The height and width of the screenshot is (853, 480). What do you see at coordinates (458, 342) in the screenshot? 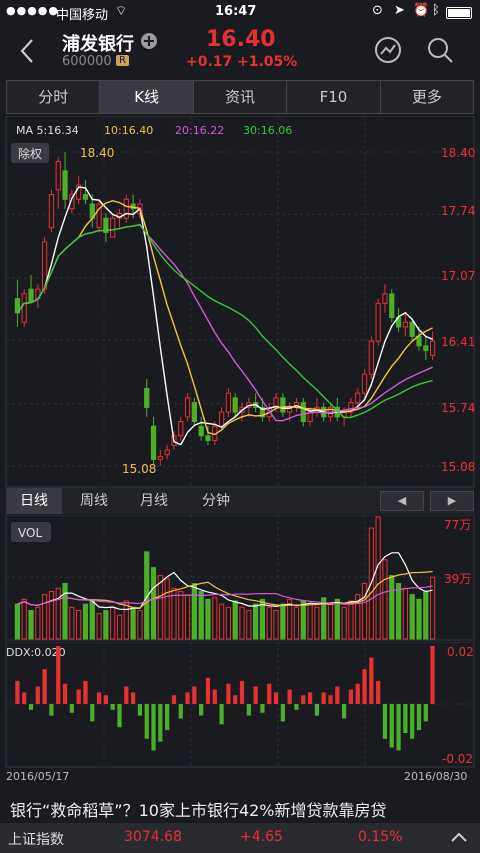
I see `price-tick: 16.41` at bounding box center [458, 342].